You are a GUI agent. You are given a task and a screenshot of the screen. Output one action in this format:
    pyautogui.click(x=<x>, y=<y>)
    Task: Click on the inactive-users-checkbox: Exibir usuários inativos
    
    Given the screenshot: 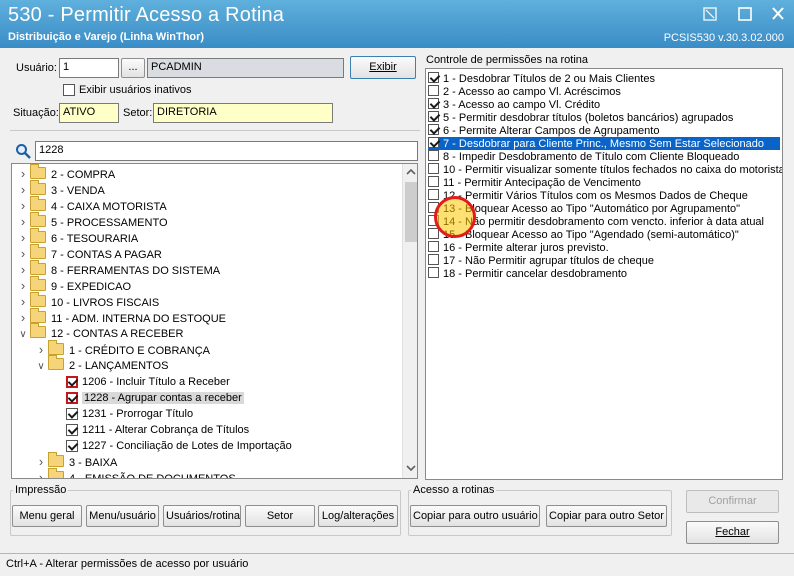 What is the action you would take?
    pyautogui.click(x=127, y=90)
    